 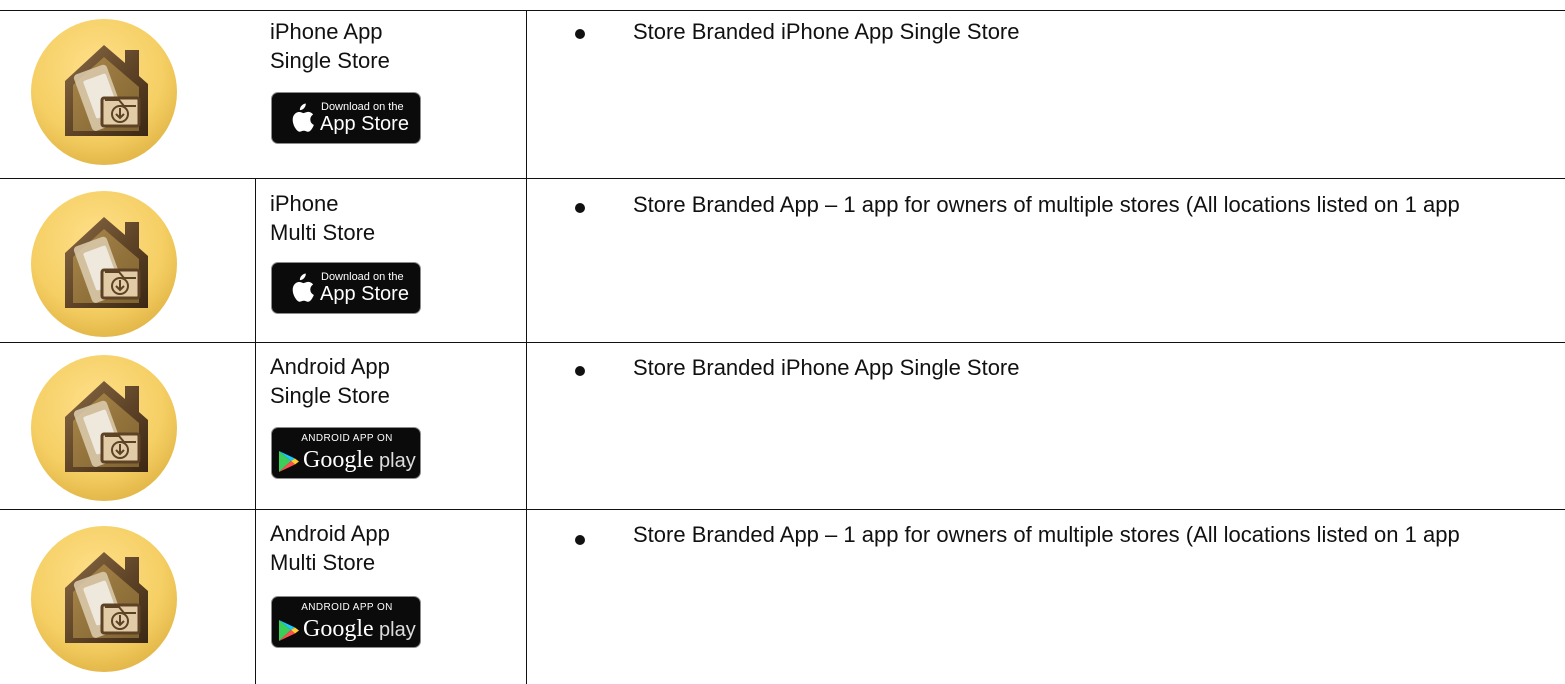 I want to click on app-title: iPhone App Single Store, so click(x=330, y=46).